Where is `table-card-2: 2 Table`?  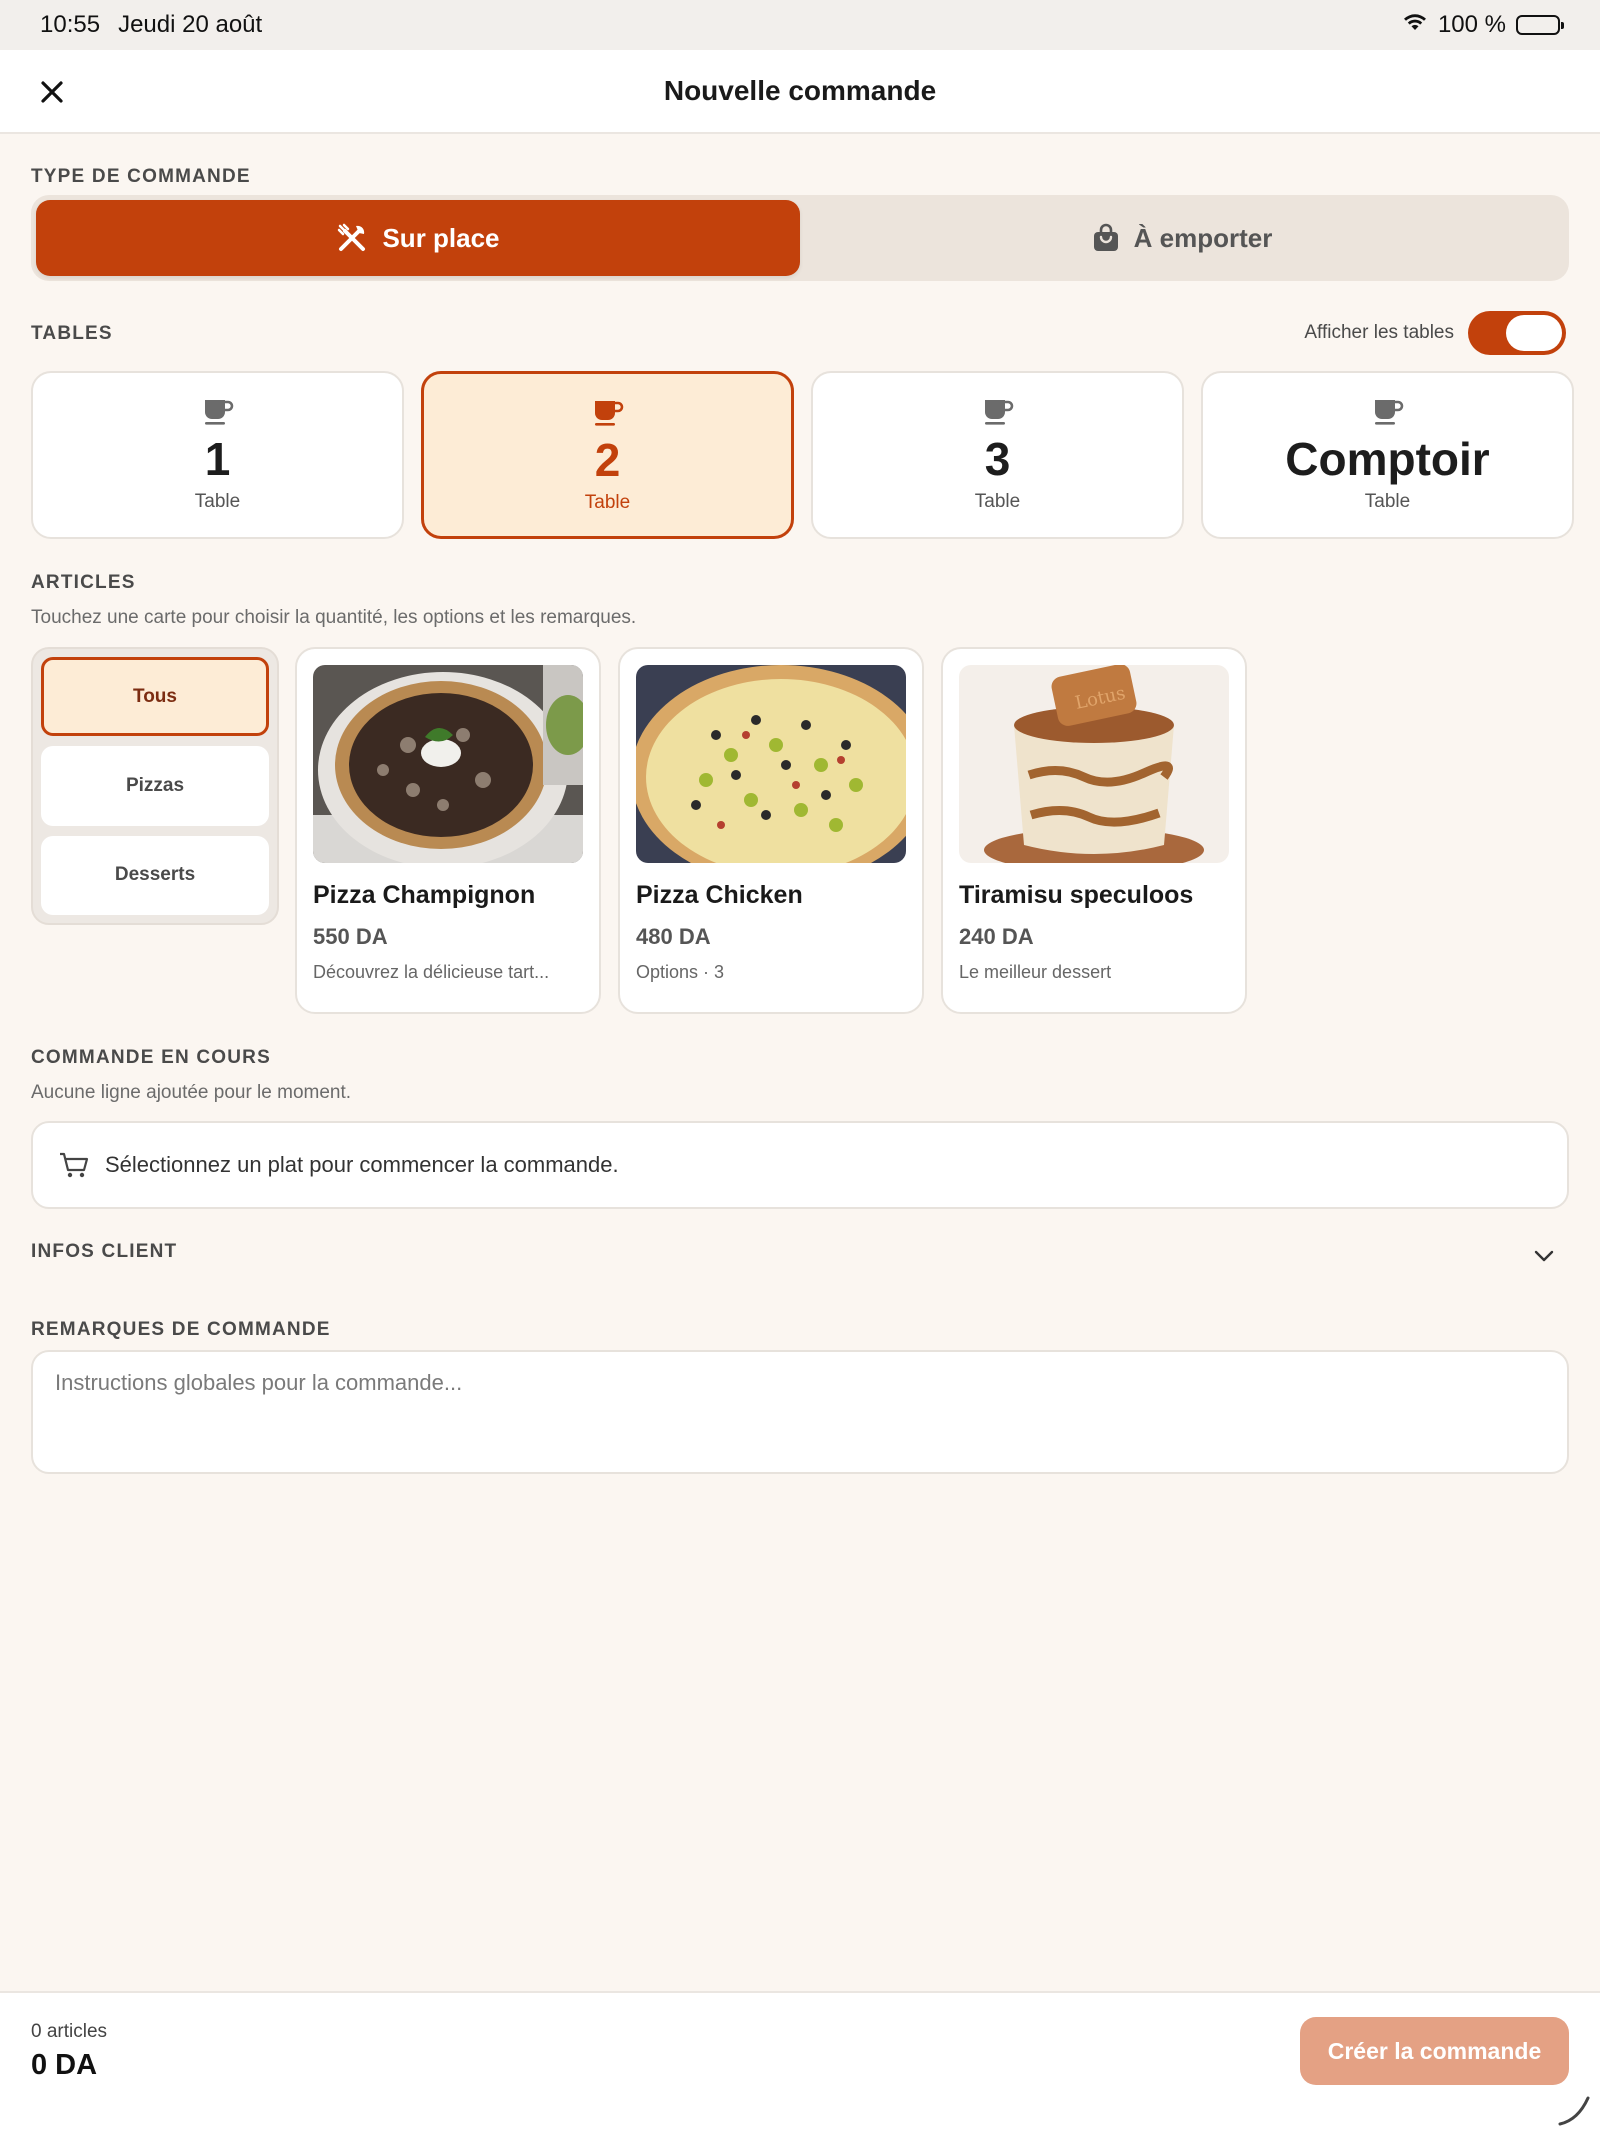
table-card-2: 2 Table is located at coordinates (607, 455).